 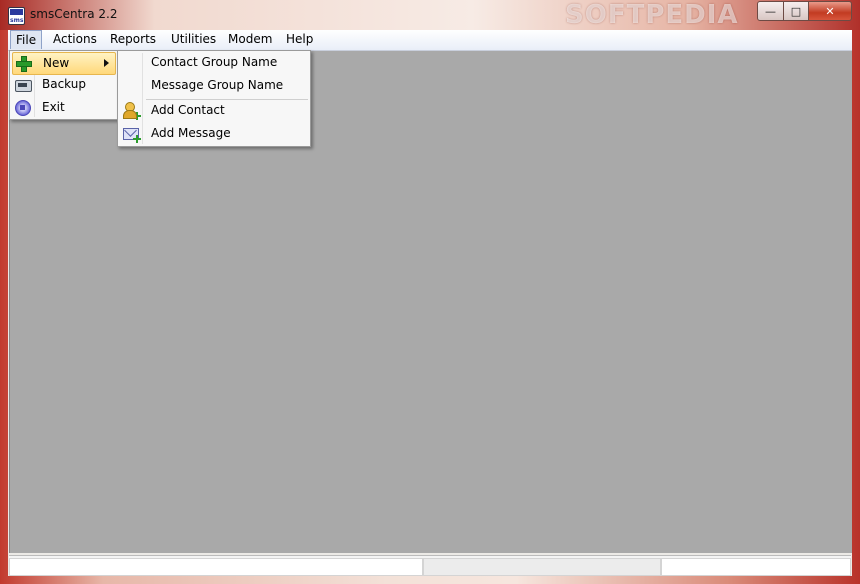 What do you see at coordinates (56, 63) in the screenshot?
I see `file-menu-new-label: New` at bounding box center [56, 63].